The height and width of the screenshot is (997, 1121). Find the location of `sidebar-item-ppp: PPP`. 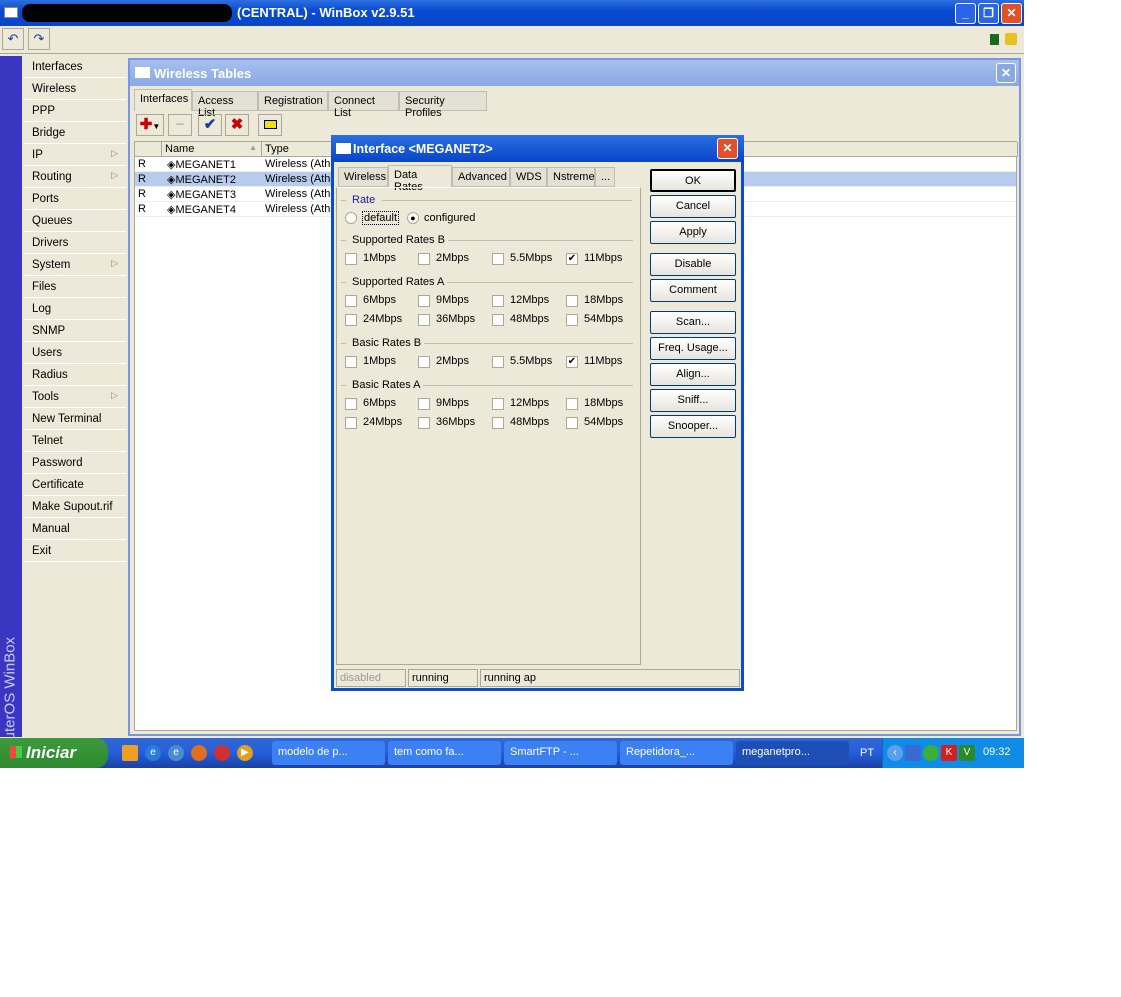

sidebar-item-ppp: PPP is located at coordinates (75, 111).